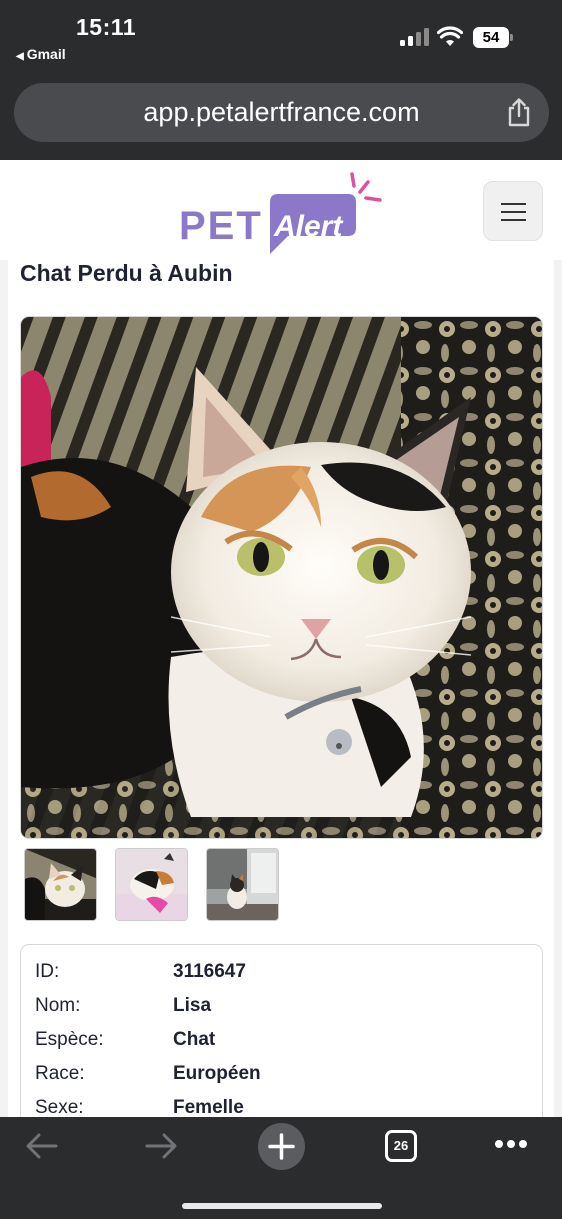 The height and width of the screenshot is (1219, 562). What do you see at coordinates (126, 273) in the screenshot?
I see `page-title: Chat Perdu à Aubin` at bounding box center [126, 273].